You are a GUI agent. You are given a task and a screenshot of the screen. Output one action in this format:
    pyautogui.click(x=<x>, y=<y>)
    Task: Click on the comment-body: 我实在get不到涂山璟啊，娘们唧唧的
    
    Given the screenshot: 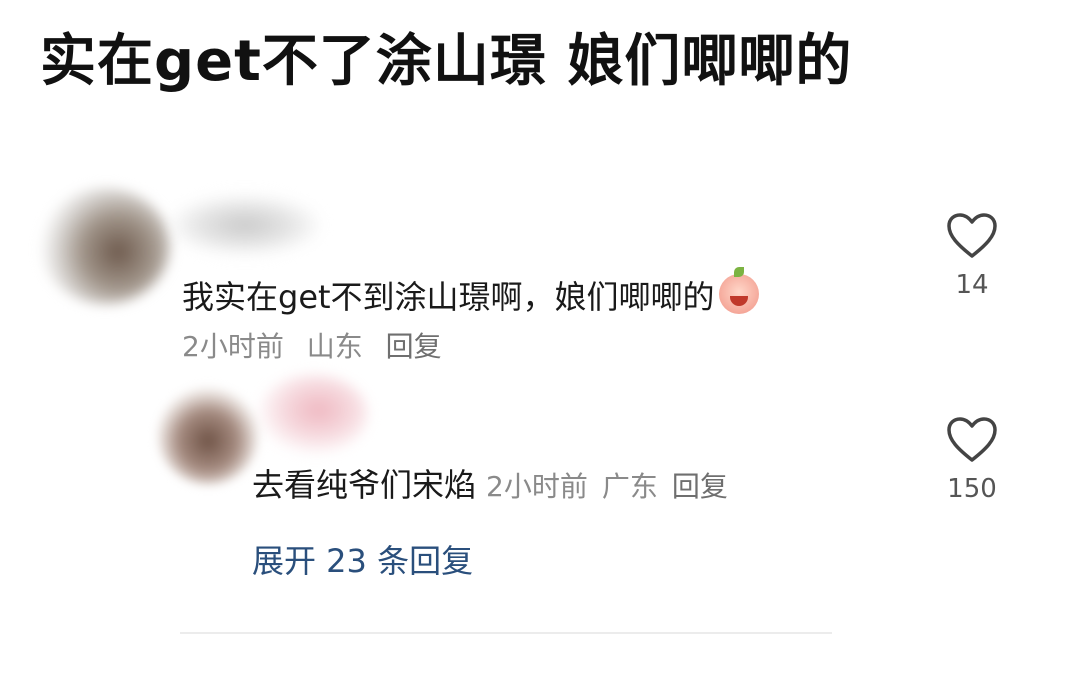 What is the action you would take?
    pyautogui.click(x=448, y=297)
    